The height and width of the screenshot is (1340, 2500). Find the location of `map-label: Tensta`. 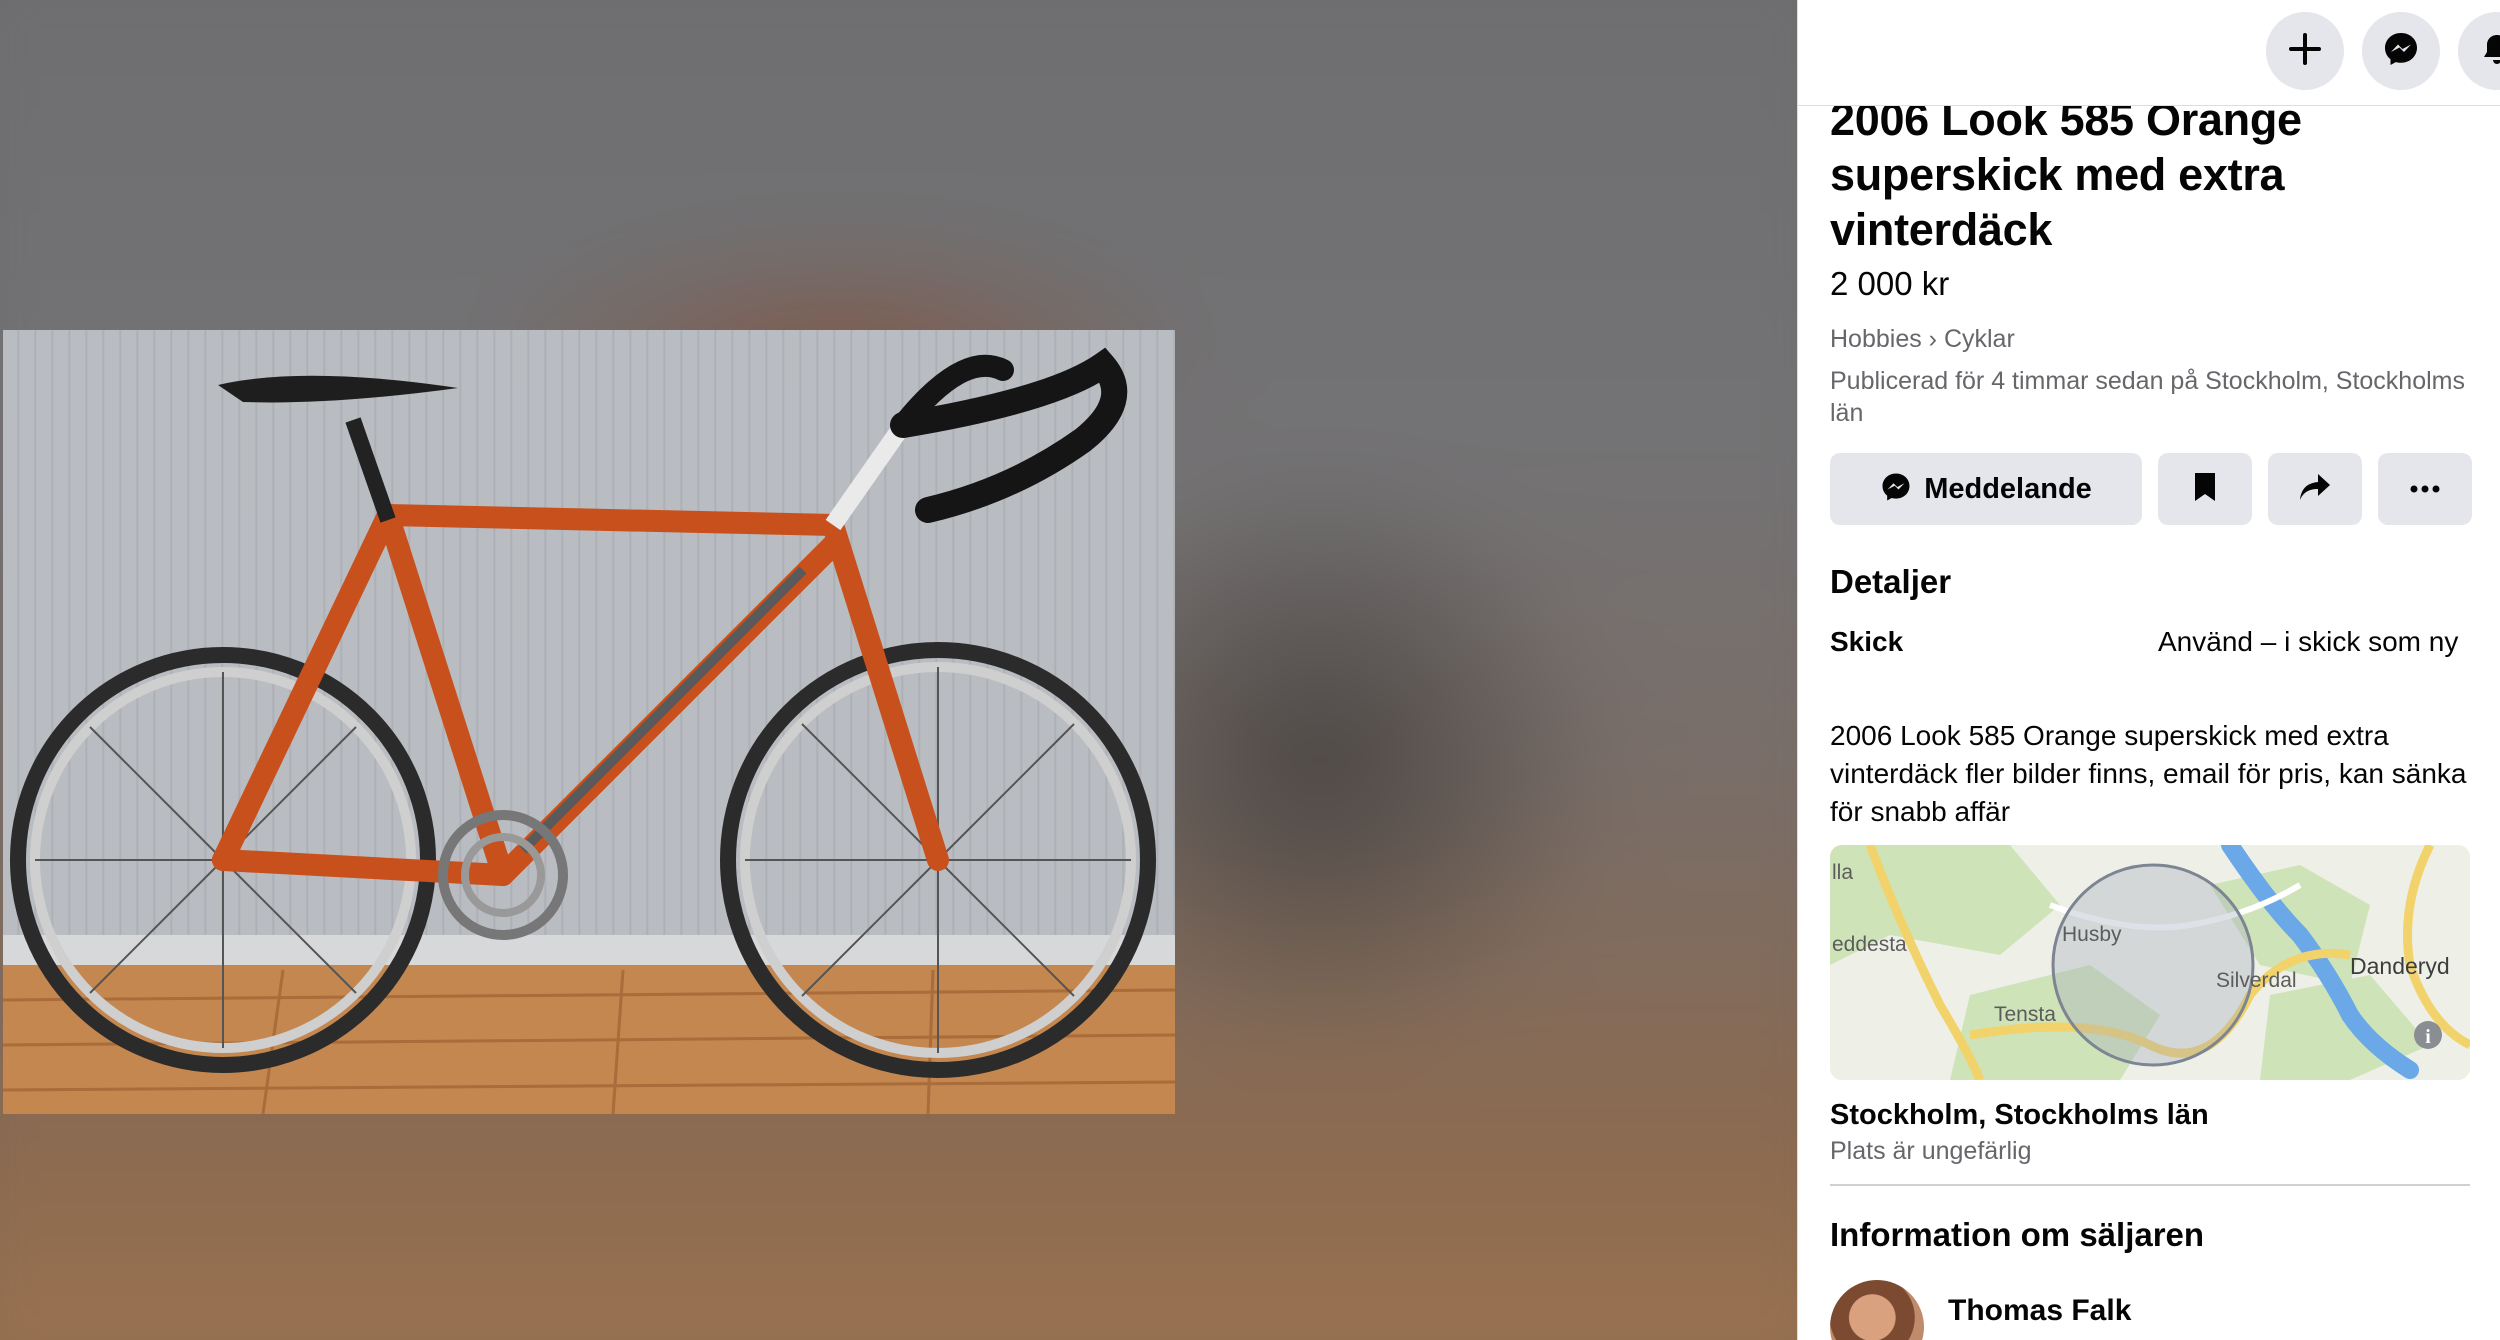

map-label: Tensta is located at coordinates (2025, 1014).